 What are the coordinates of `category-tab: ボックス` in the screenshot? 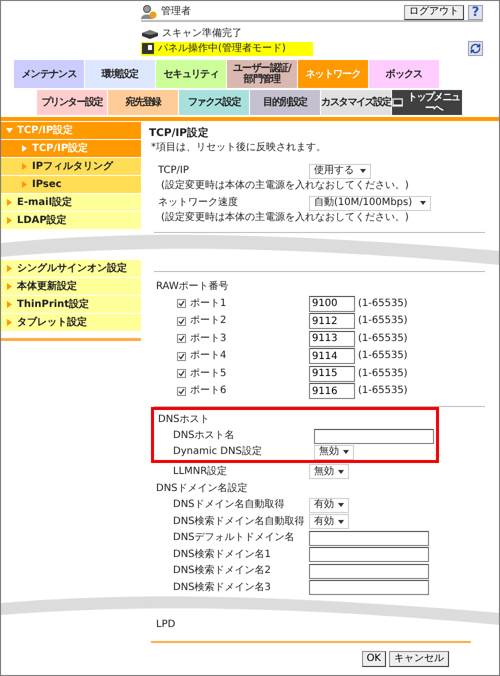 It's located at (404, 74).